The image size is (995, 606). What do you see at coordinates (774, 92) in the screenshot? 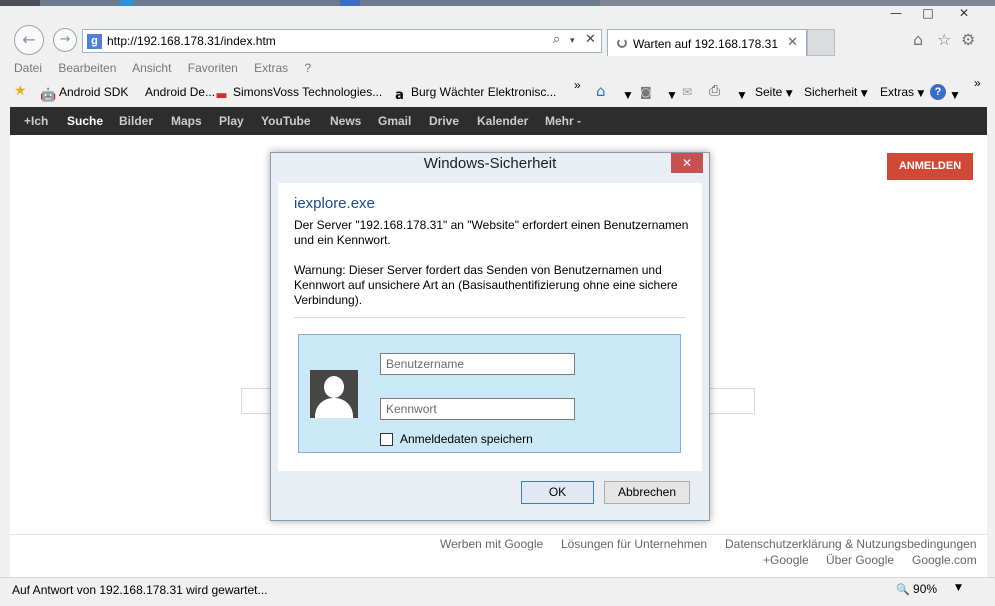
I see `page-menu: Seite ▼` at bounding box center [774, 92].